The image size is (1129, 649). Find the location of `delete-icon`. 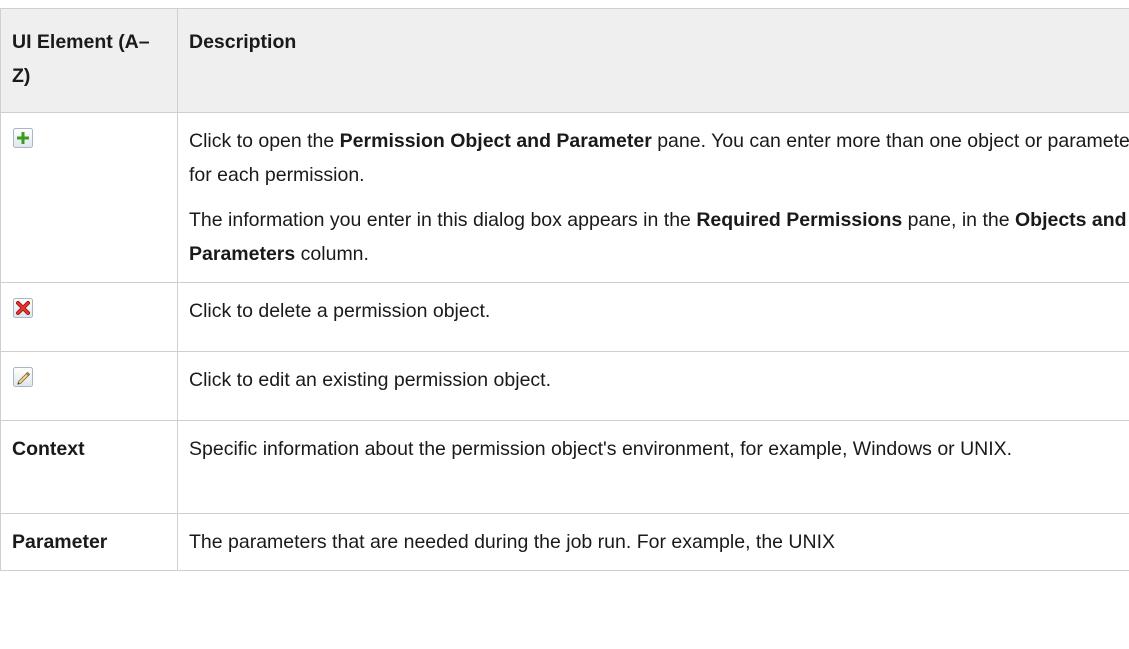

delete-icon is located at coordinates (23, 307).